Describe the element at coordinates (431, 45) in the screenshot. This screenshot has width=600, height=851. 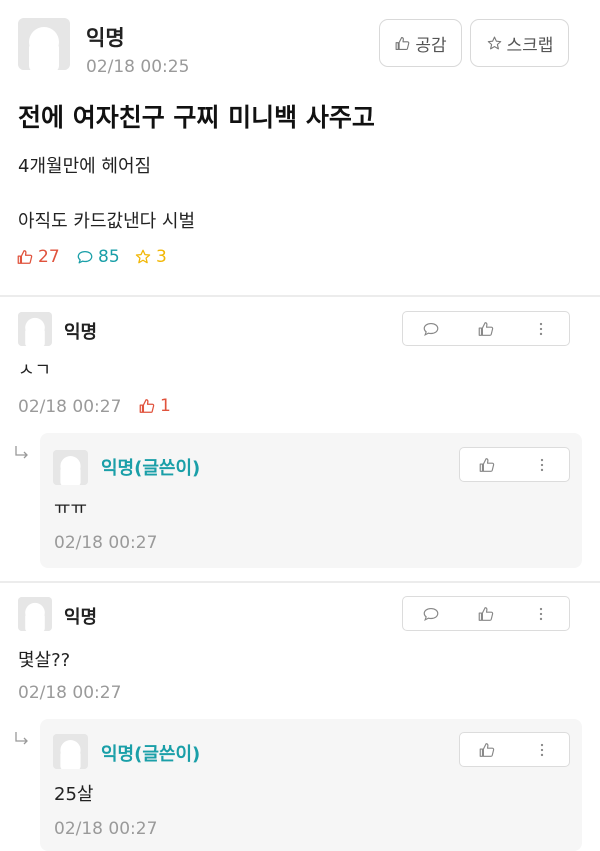
I see `like-button-label: 공감` at that location.